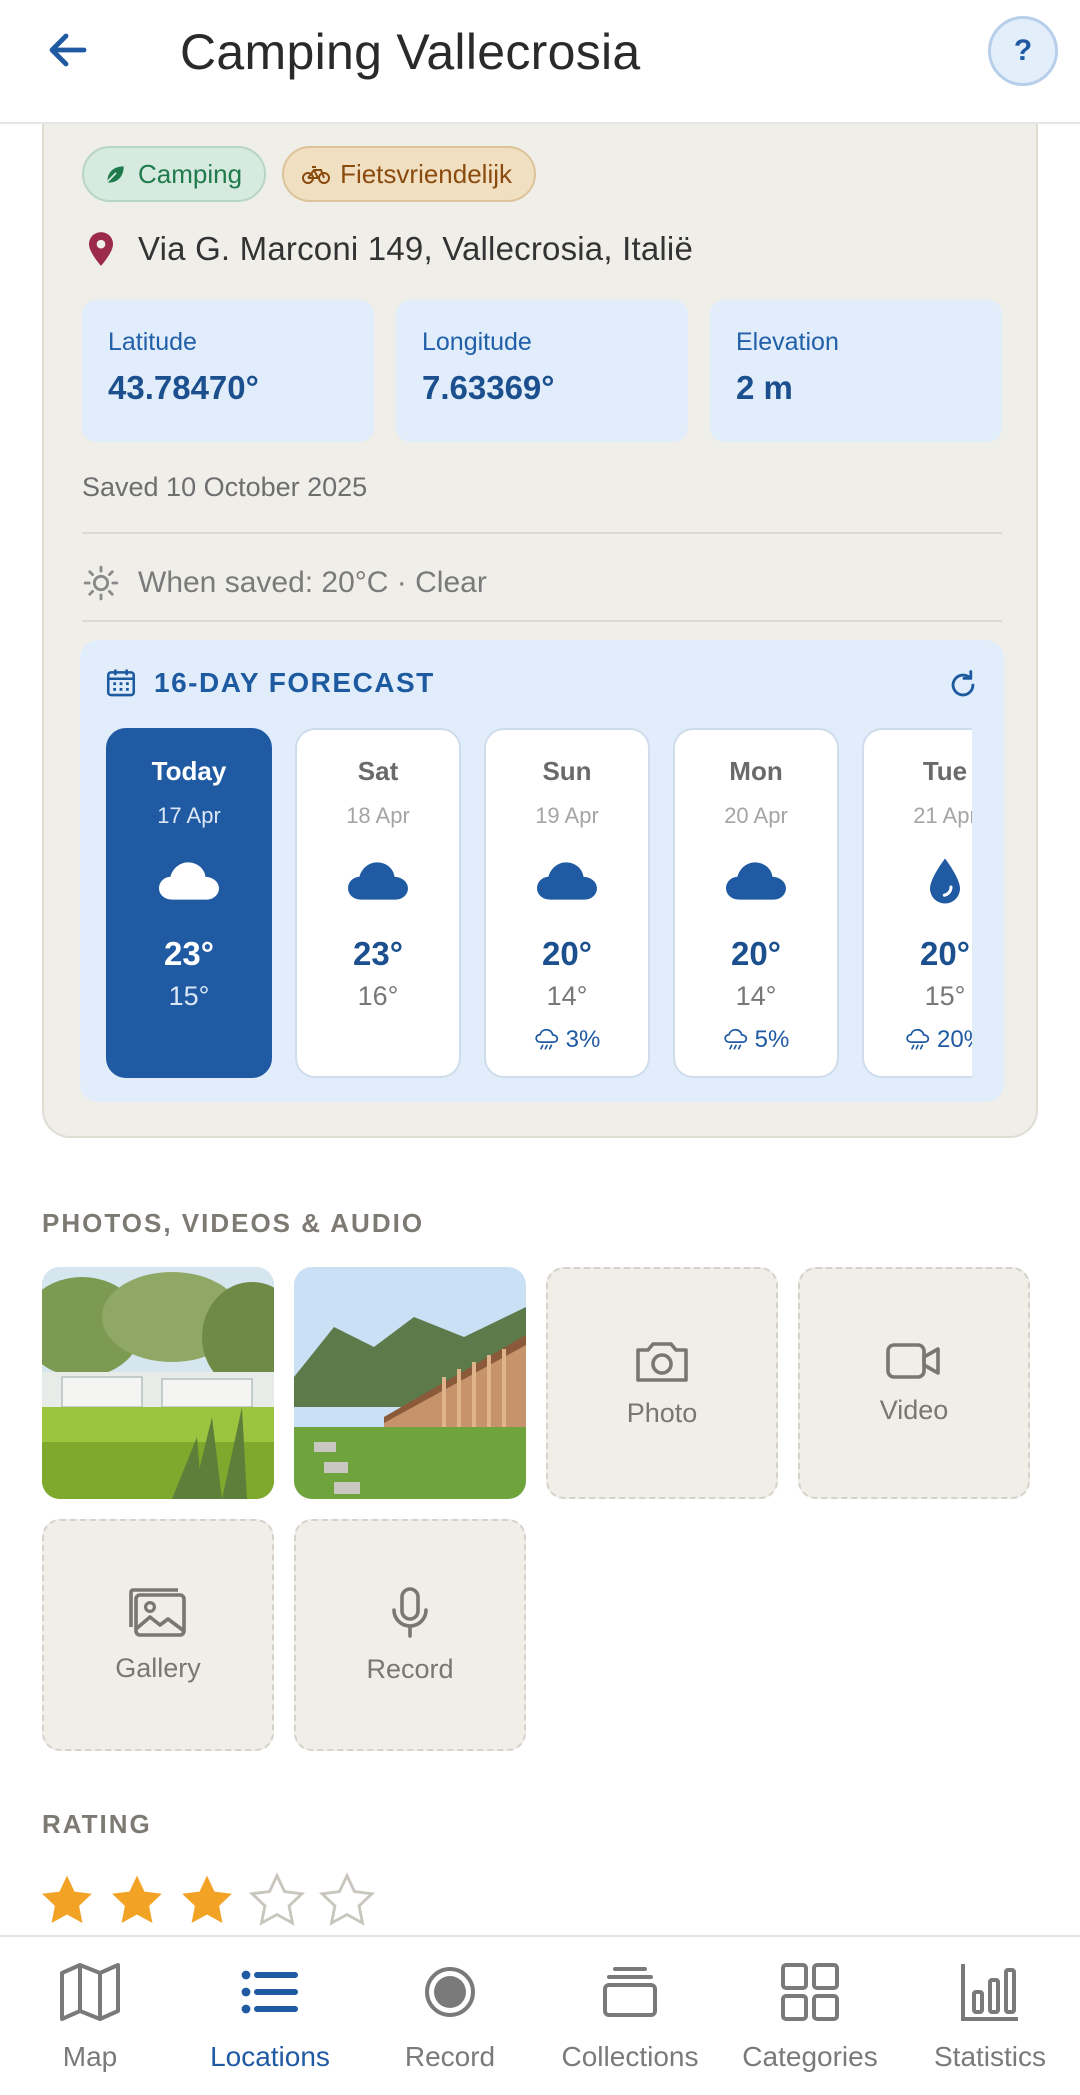 This screenshot has height=2095, width=1080. Describe the element at coordinates (152, 342) in the screenshot. I see `latitude-label: Latitude` at that location.